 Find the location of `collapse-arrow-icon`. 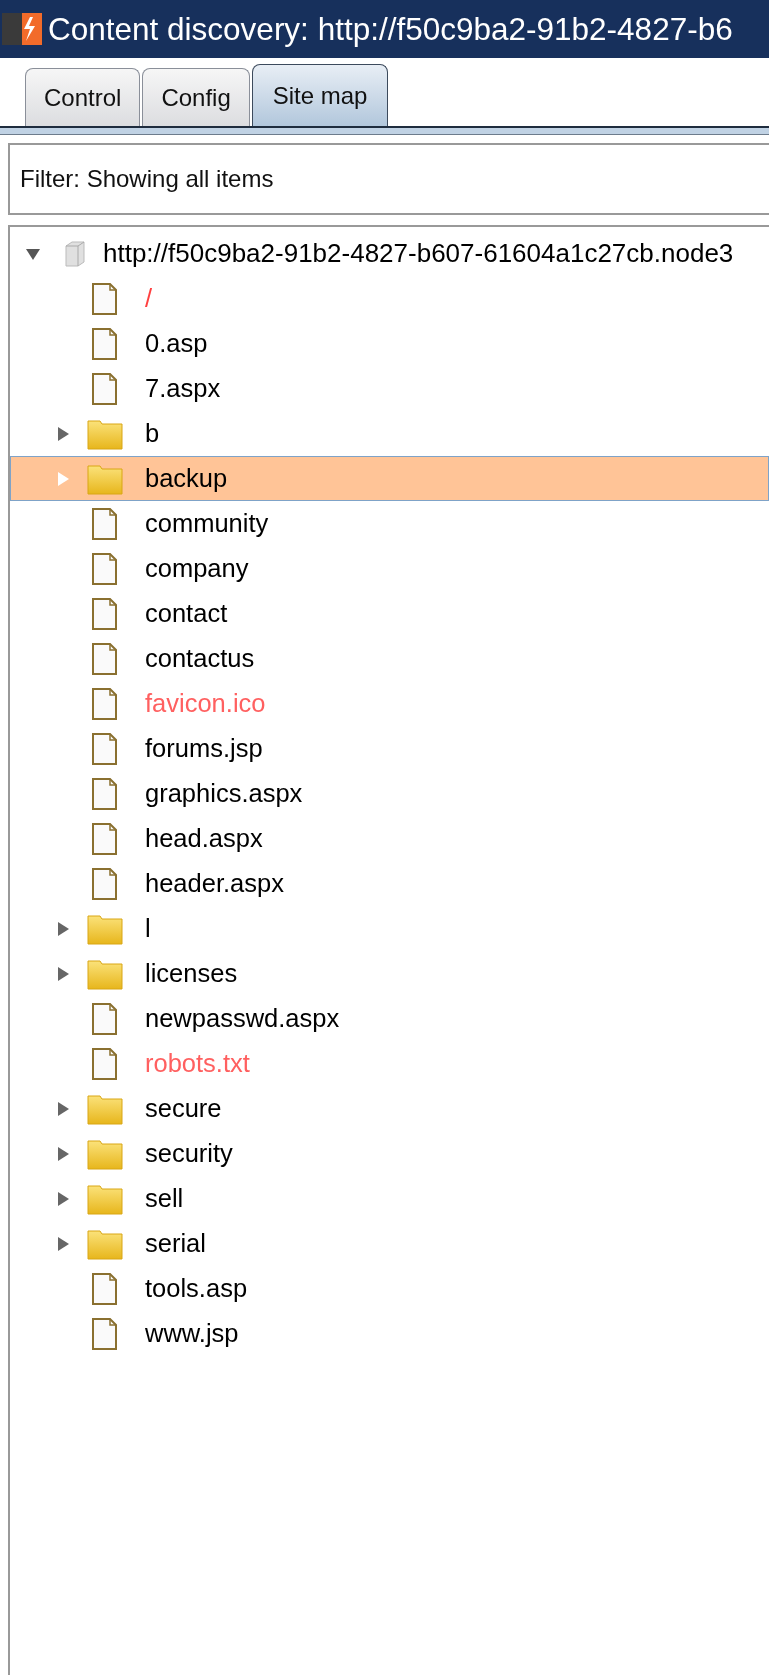

collapse-arrow-icon is located at coordinates (33, 253).